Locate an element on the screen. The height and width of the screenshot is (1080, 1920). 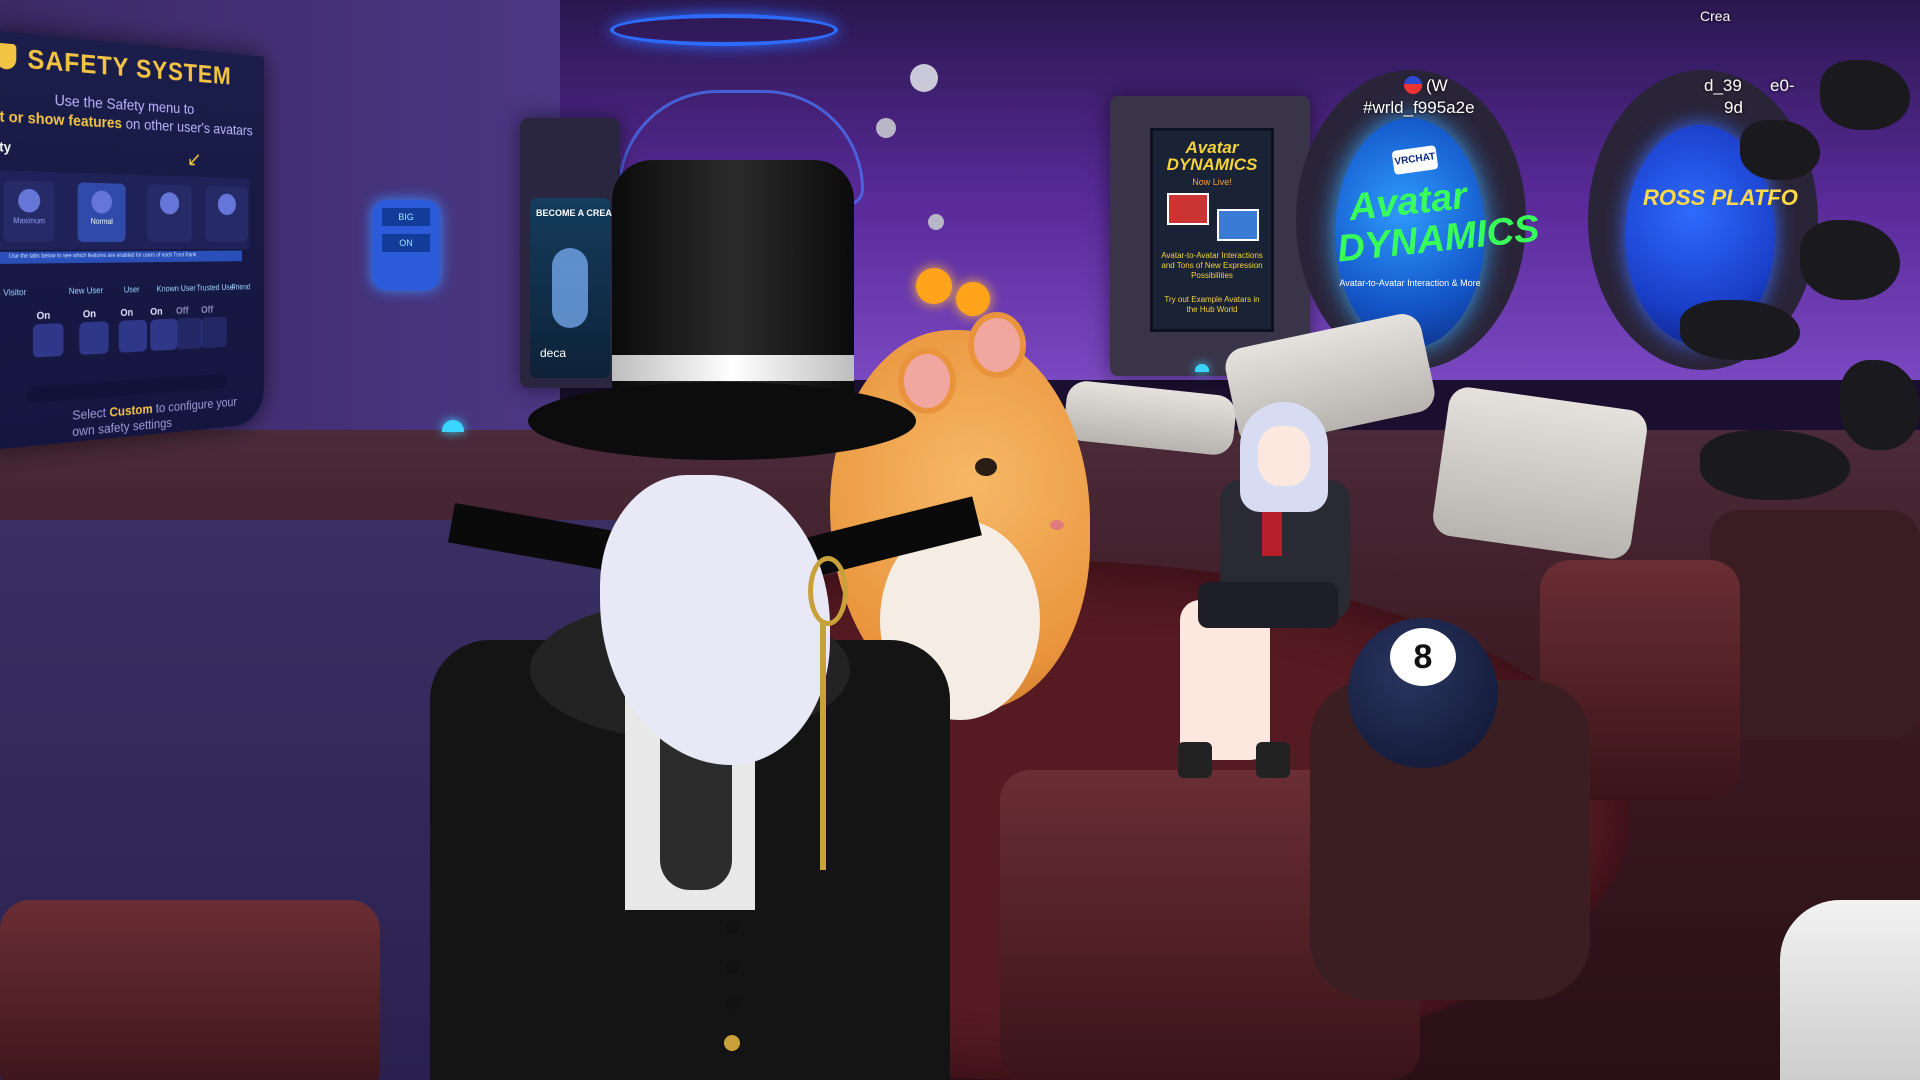
rank-trusted-user: Trusted User is located at coordinates (216, 287).